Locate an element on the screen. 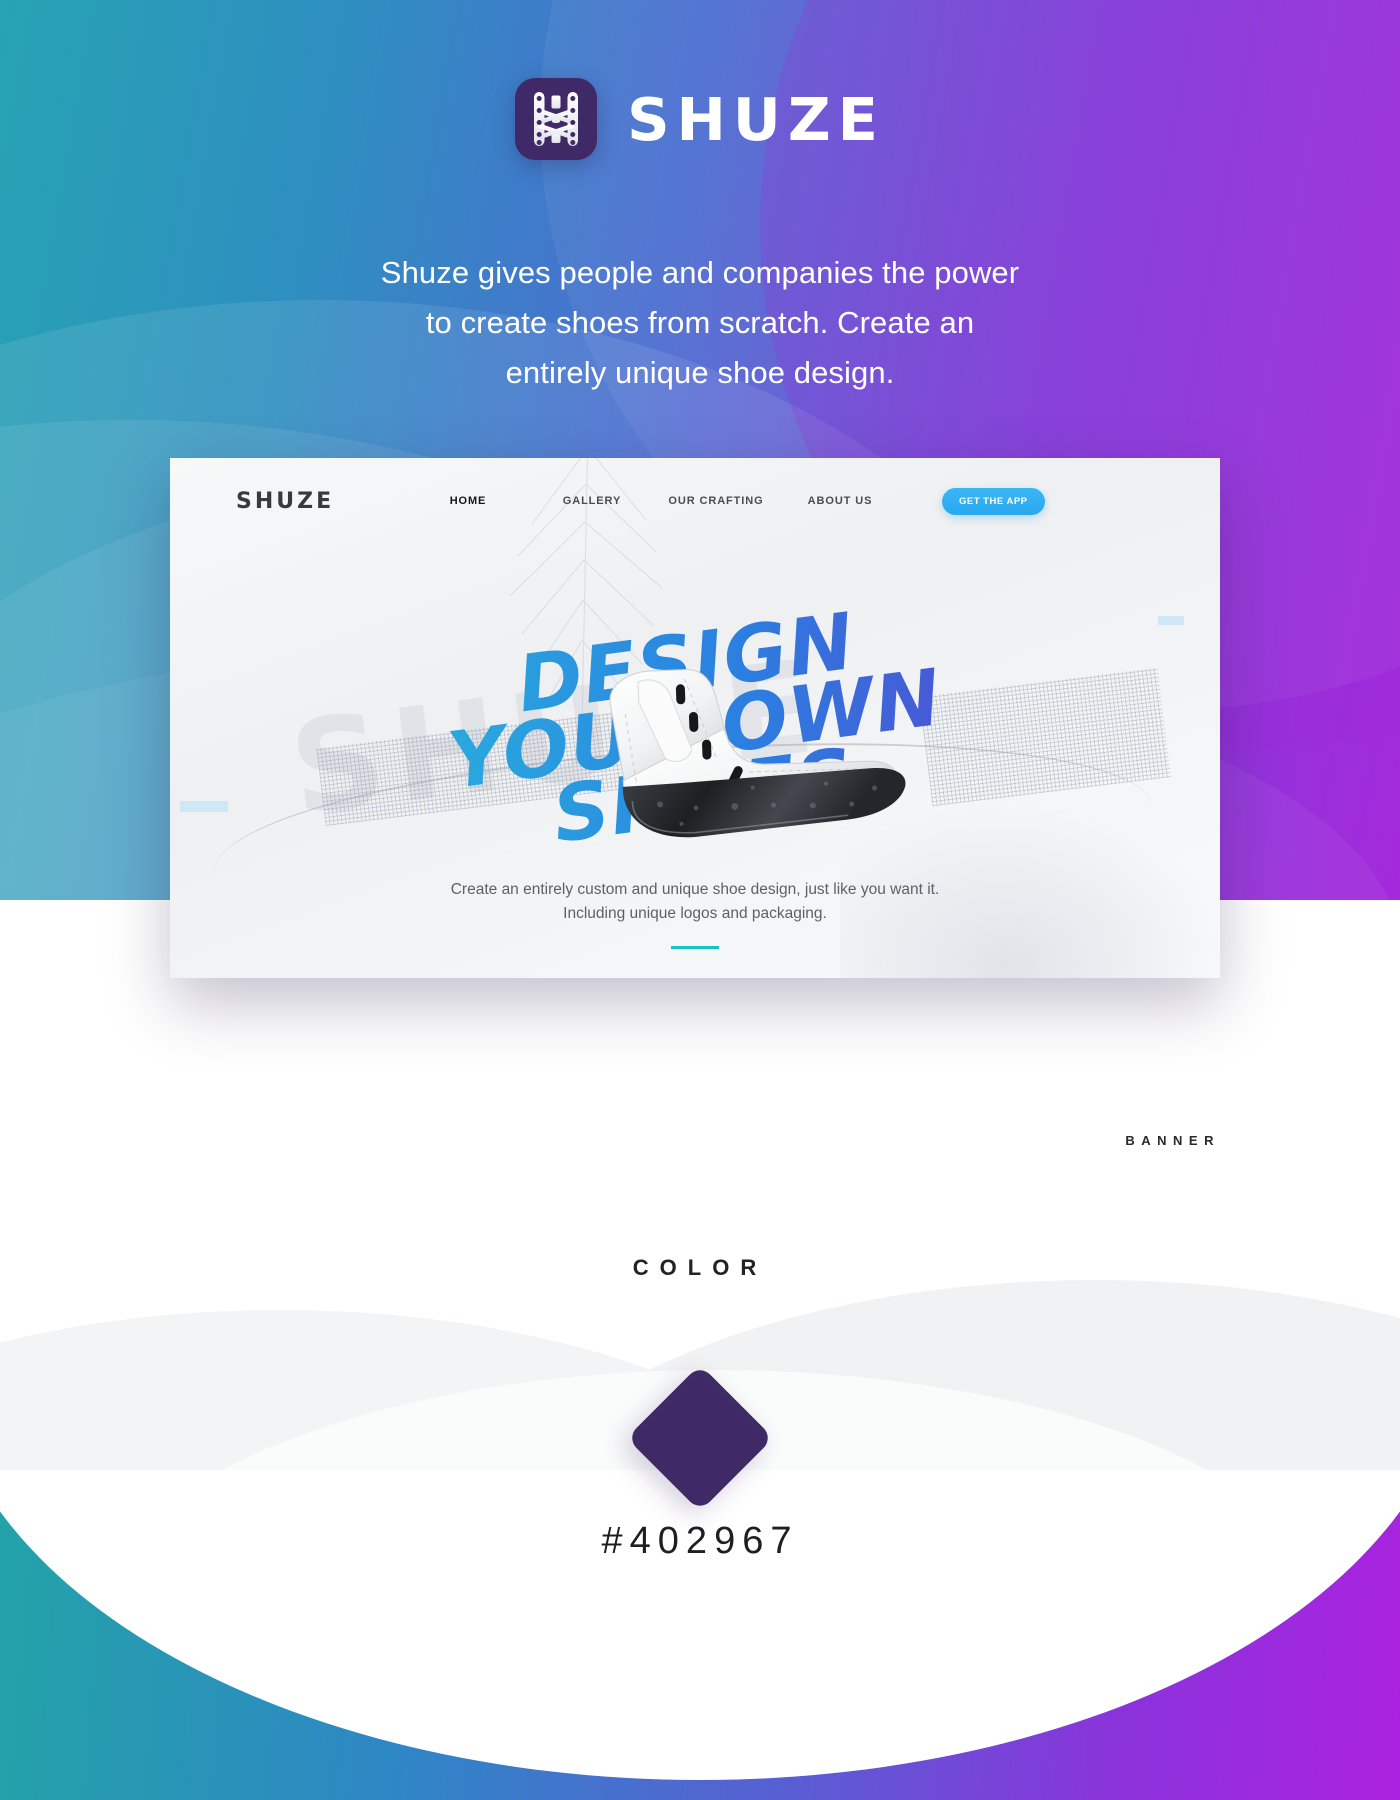  tagline-line-2: to create shoes from scratch. Create an is located at coordinates (700, 323).